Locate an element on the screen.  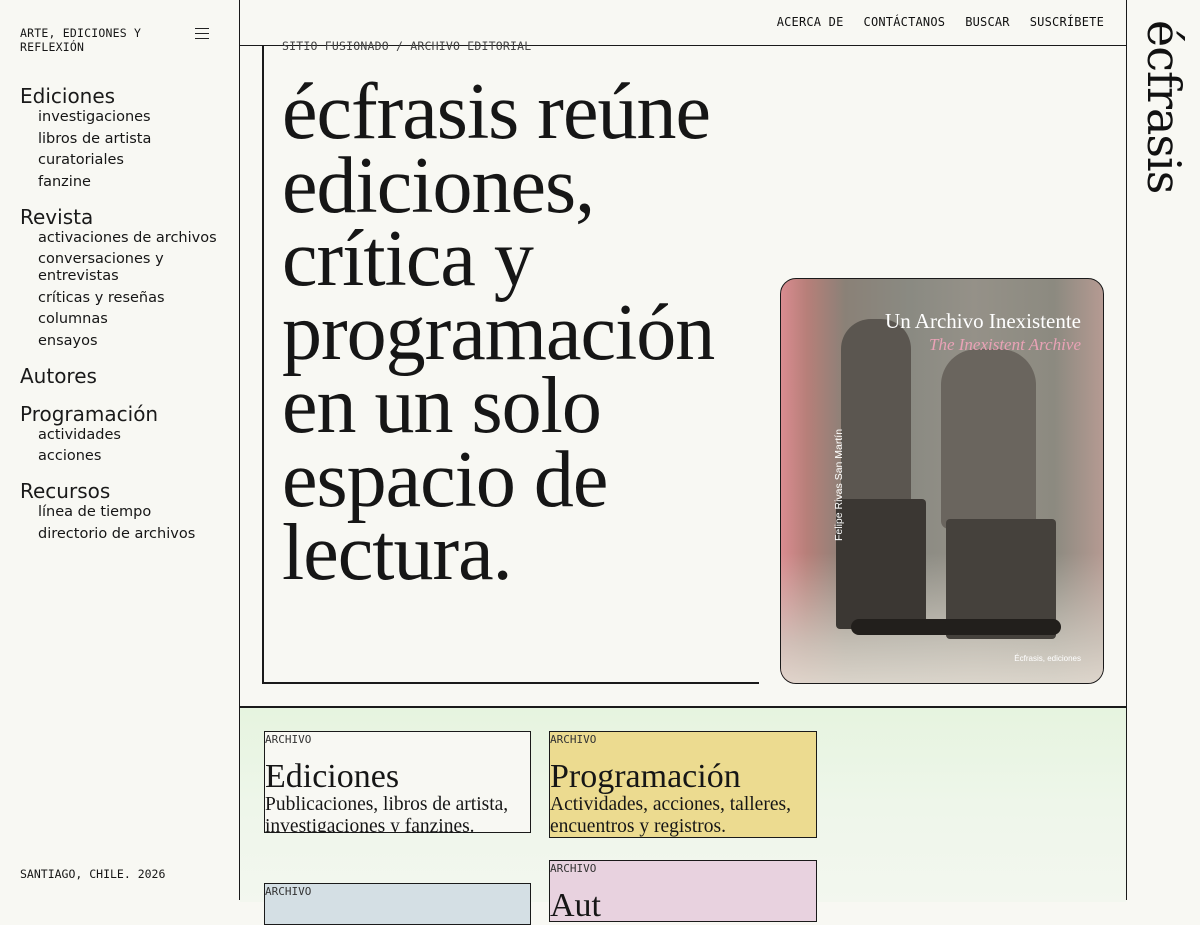
cover-figure-right is located at coordinates (988, 439).